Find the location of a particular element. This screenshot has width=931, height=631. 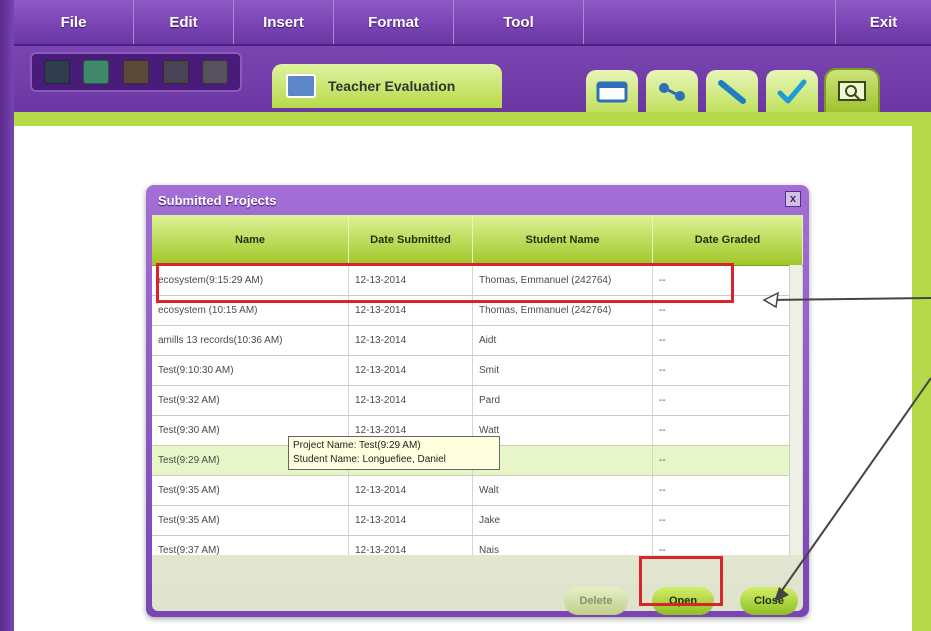

quick-tools is located at coordinates (136, 72).